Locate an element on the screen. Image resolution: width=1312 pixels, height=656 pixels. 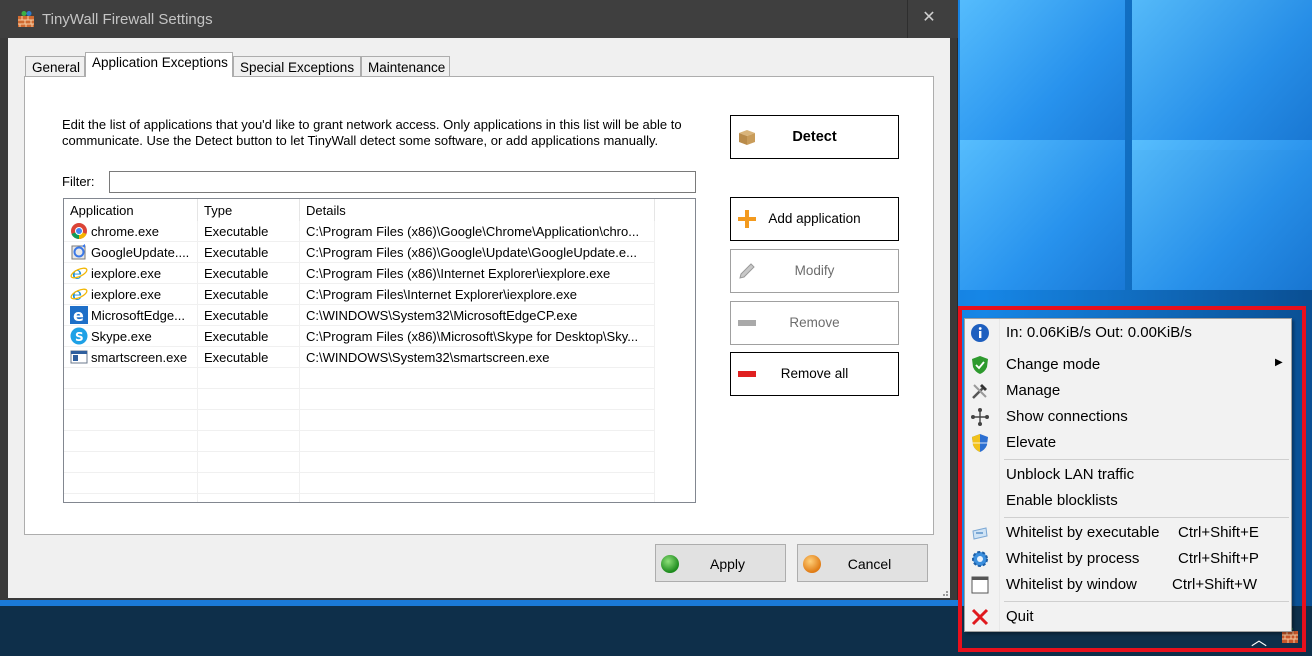
menu-item-show-connections: Show connections is located at coordinates (1128, 417).